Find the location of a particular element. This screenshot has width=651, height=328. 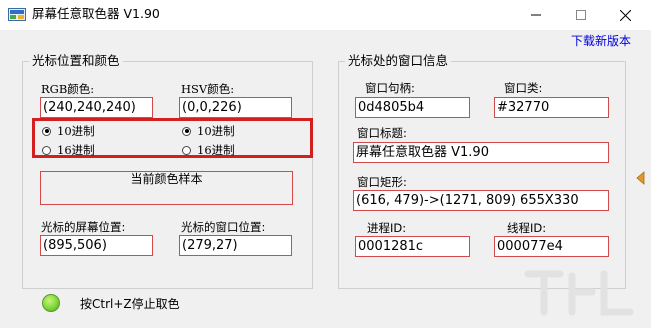

hsv-decimal-radio: 10进制 is located at coordinates (208, 131).